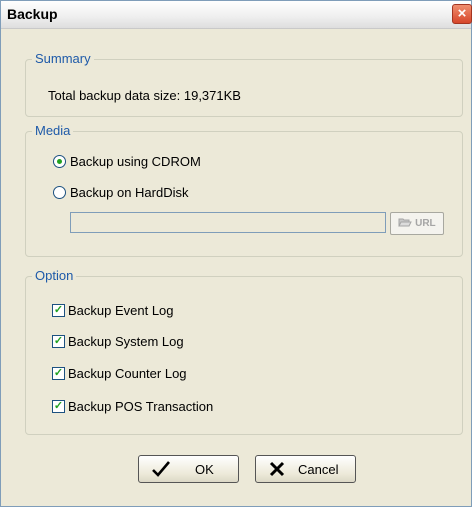 The image size is (472, 507). I want to click on backup-path-field, so click(228, 222).